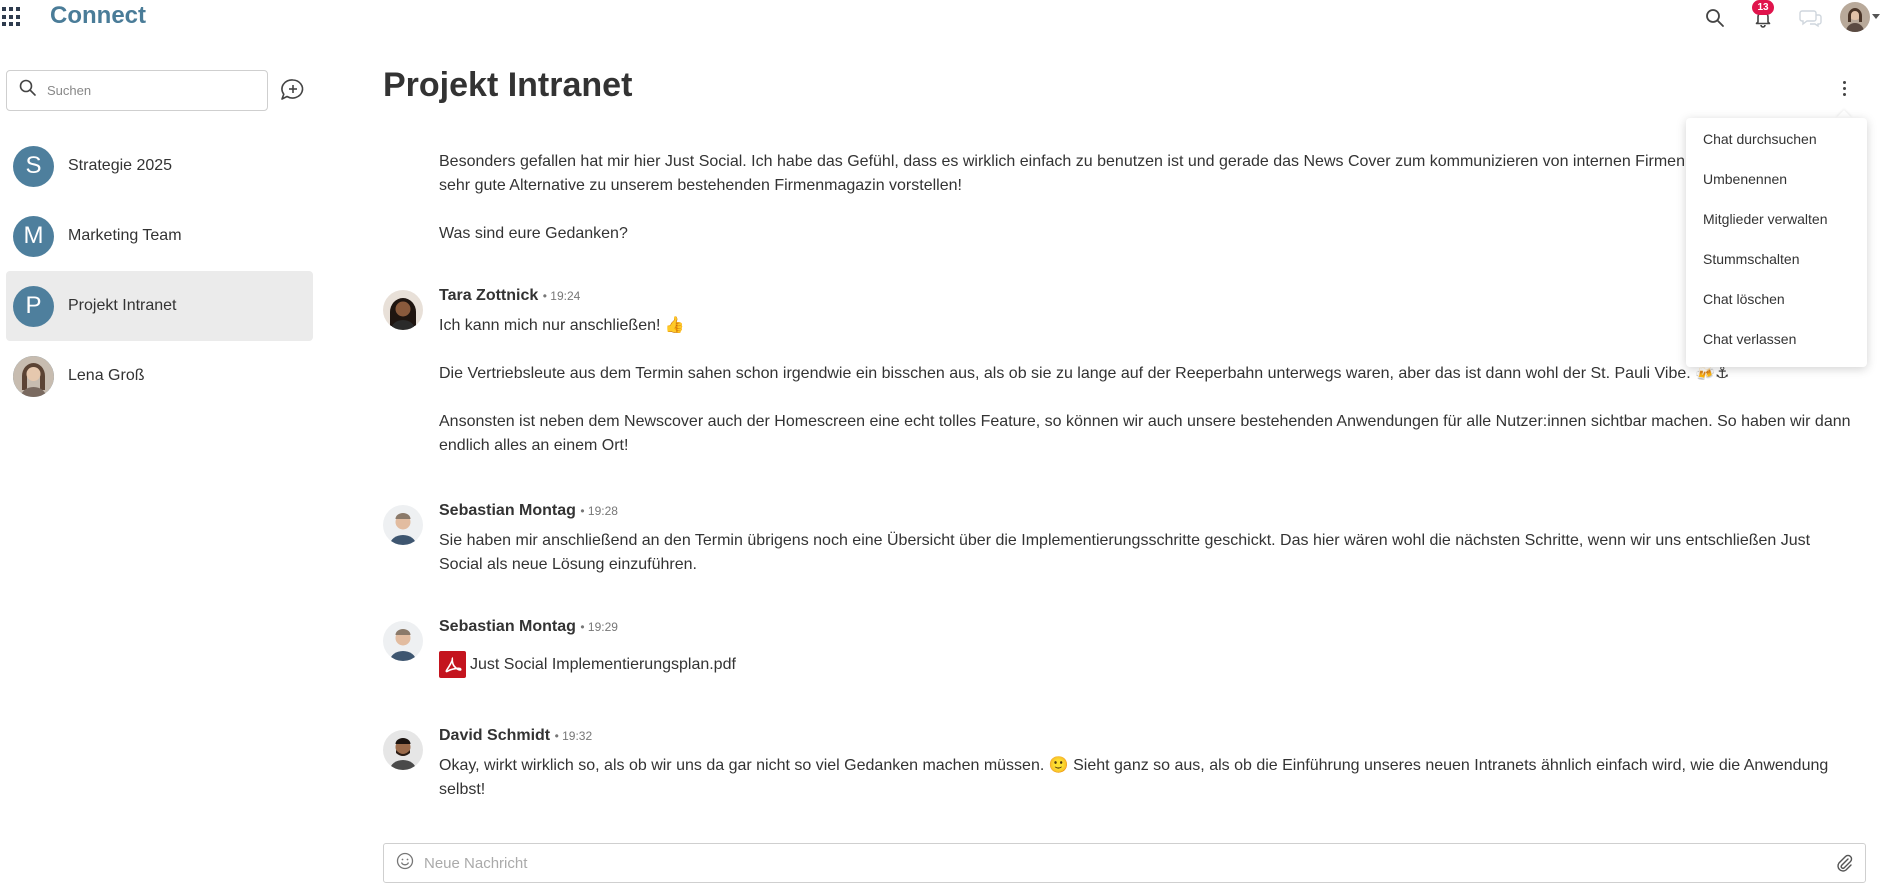  I want to click on menu-item-leave-chat: Chat verlassen, so click(1776, 352).